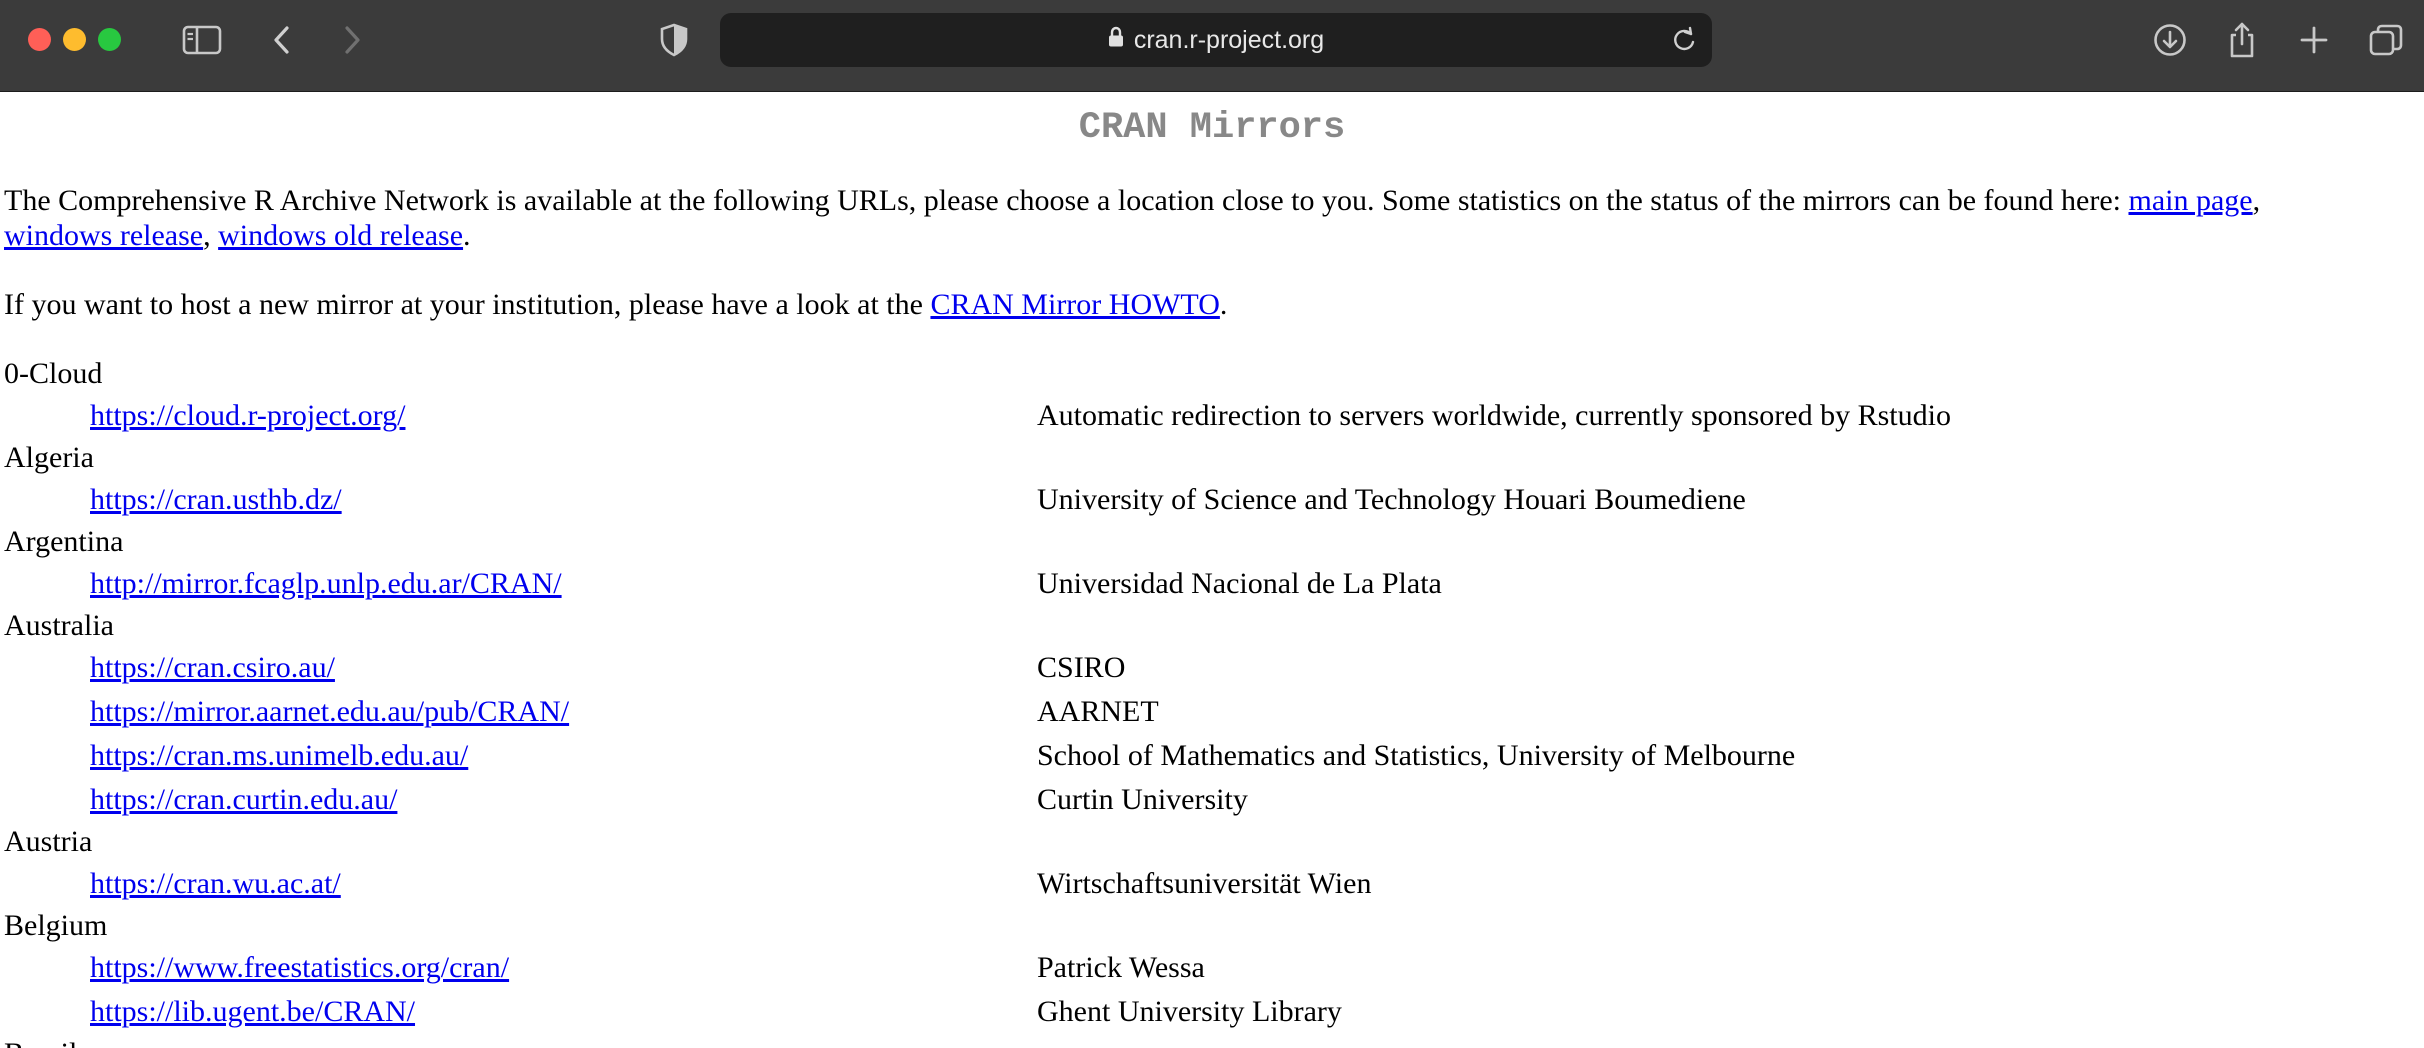  I want to click on minimize-window-button, so click(74, 39).